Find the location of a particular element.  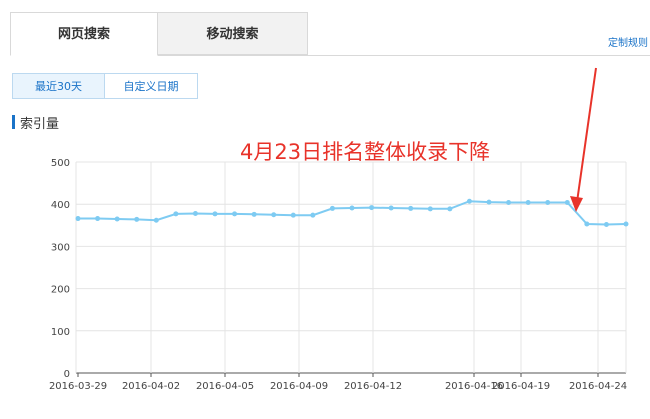

x-tick-label: 2016-04-19 is located at coordinates (521, 386).